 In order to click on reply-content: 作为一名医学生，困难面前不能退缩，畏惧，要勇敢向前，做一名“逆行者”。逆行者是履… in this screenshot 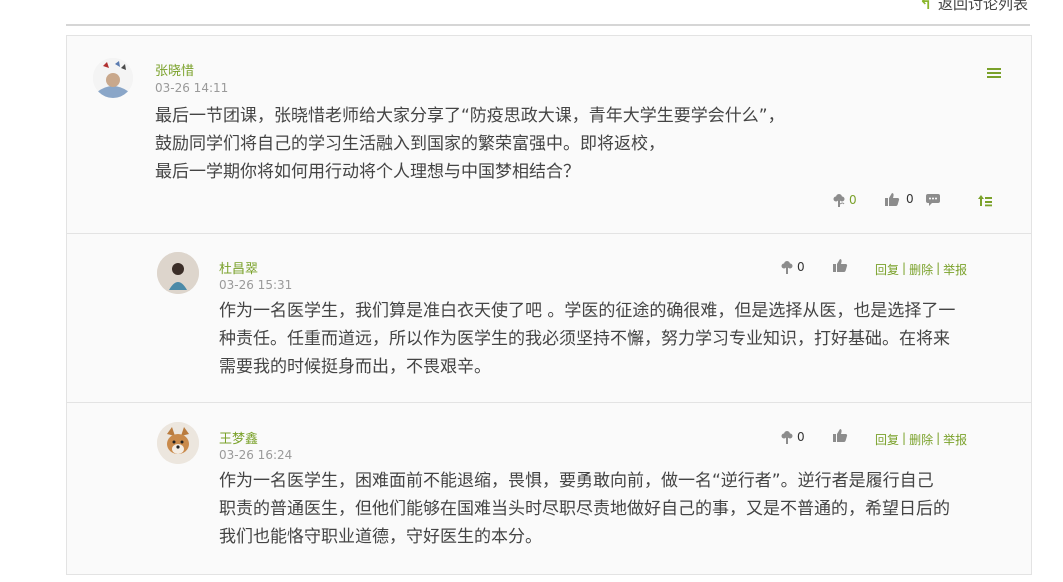, I will do `click(584, 509)`.